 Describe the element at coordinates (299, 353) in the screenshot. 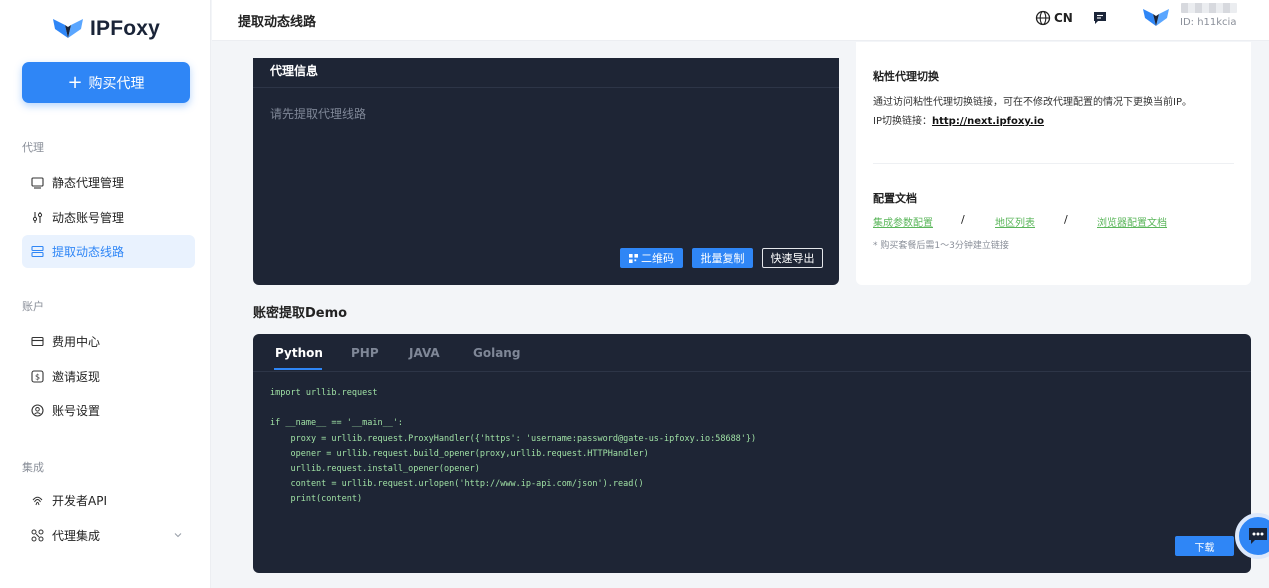

I see `tab-python: Python` at that location.